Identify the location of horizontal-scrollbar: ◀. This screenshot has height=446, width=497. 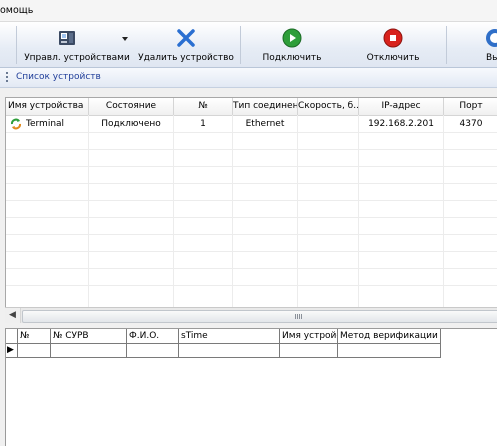
(251, 315).